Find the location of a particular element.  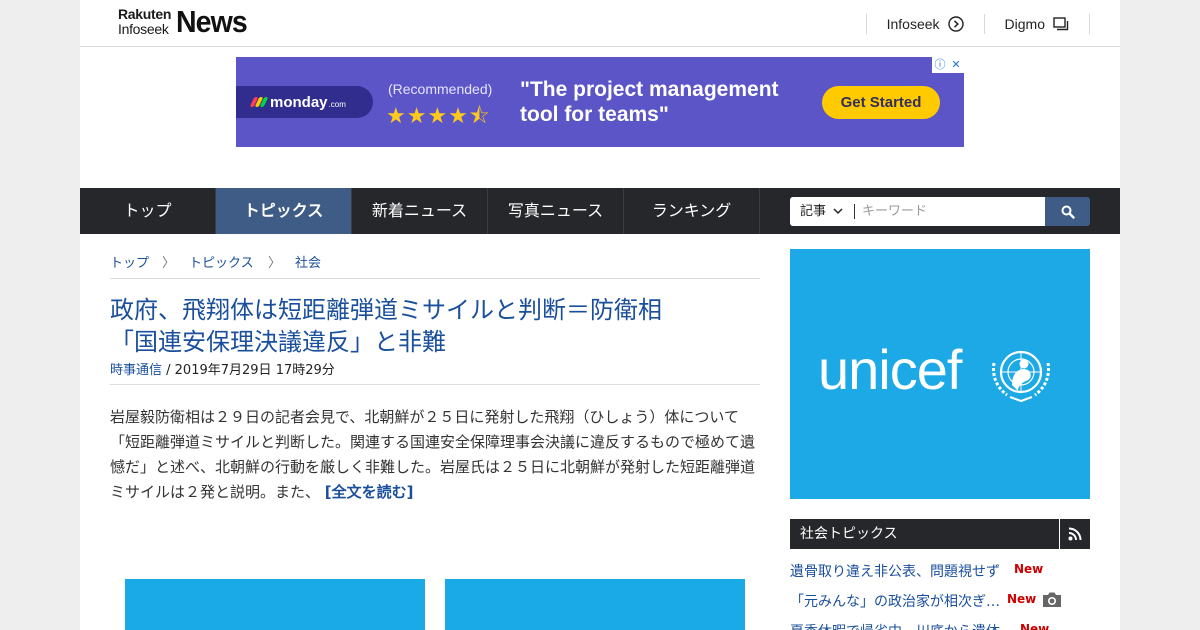

camera-icon is located at coordinates (1052, 599).